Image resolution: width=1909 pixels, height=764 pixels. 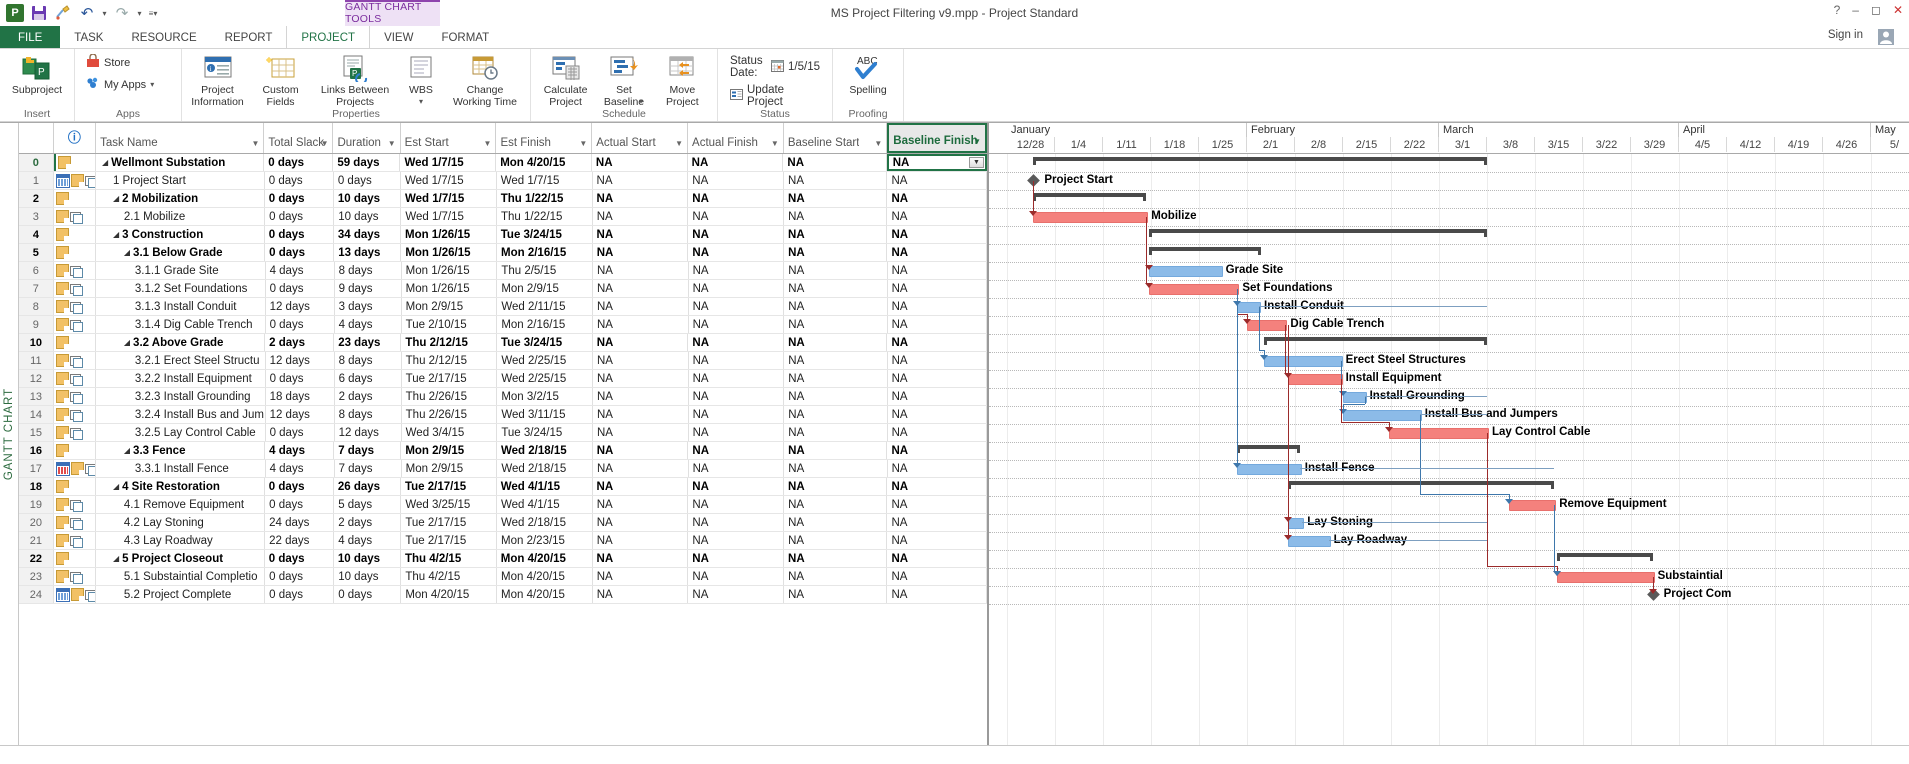 I want to click on view-name-strip: GANTT CHART, so click(x=9, y=434).